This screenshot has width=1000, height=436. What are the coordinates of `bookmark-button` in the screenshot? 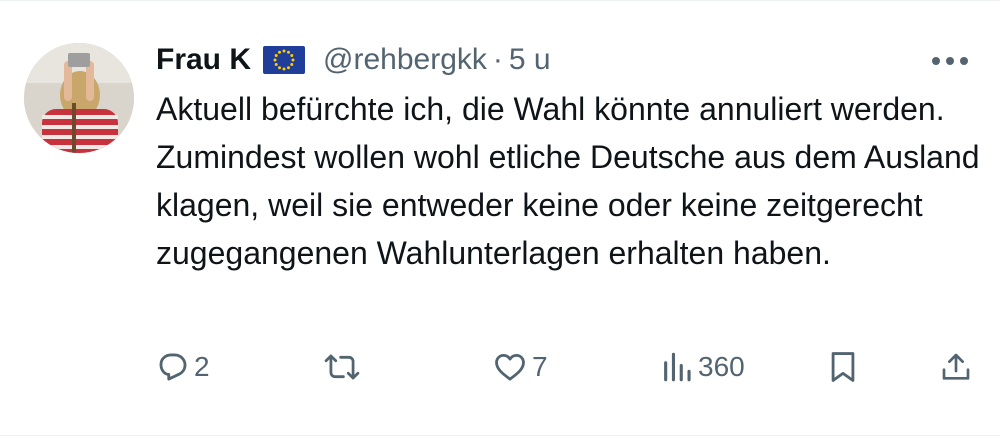 It's located at (843, 367).